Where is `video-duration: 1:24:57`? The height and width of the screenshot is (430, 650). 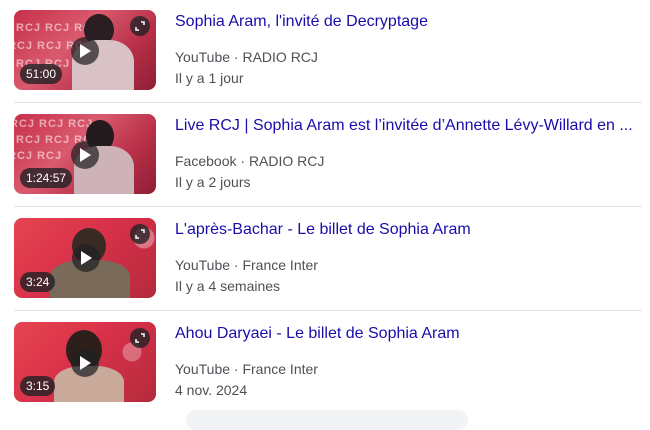 video-duration: 1:24:57 is located at coordinates (46, 178).